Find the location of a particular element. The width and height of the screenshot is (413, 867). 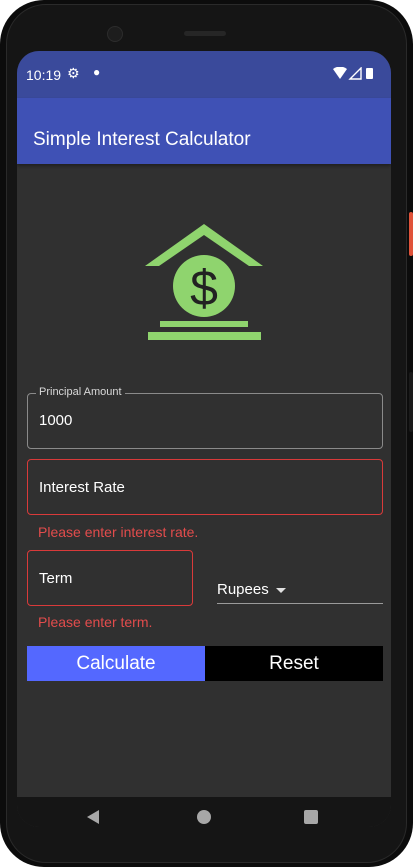

front-camera is located at coordinates (115, 34).